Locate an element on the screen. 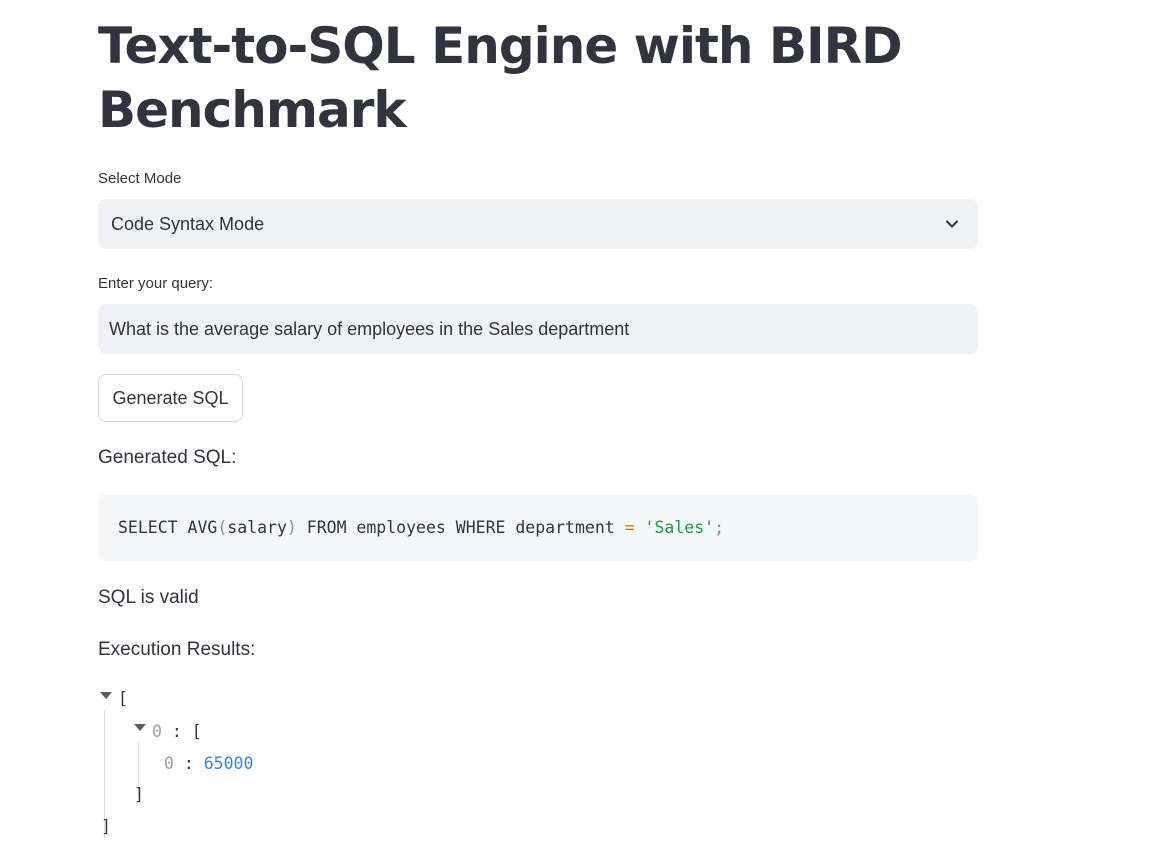 The image size is (1172, 852). execution-results-heading: Execution Results: is located at coordinates (177, 649).